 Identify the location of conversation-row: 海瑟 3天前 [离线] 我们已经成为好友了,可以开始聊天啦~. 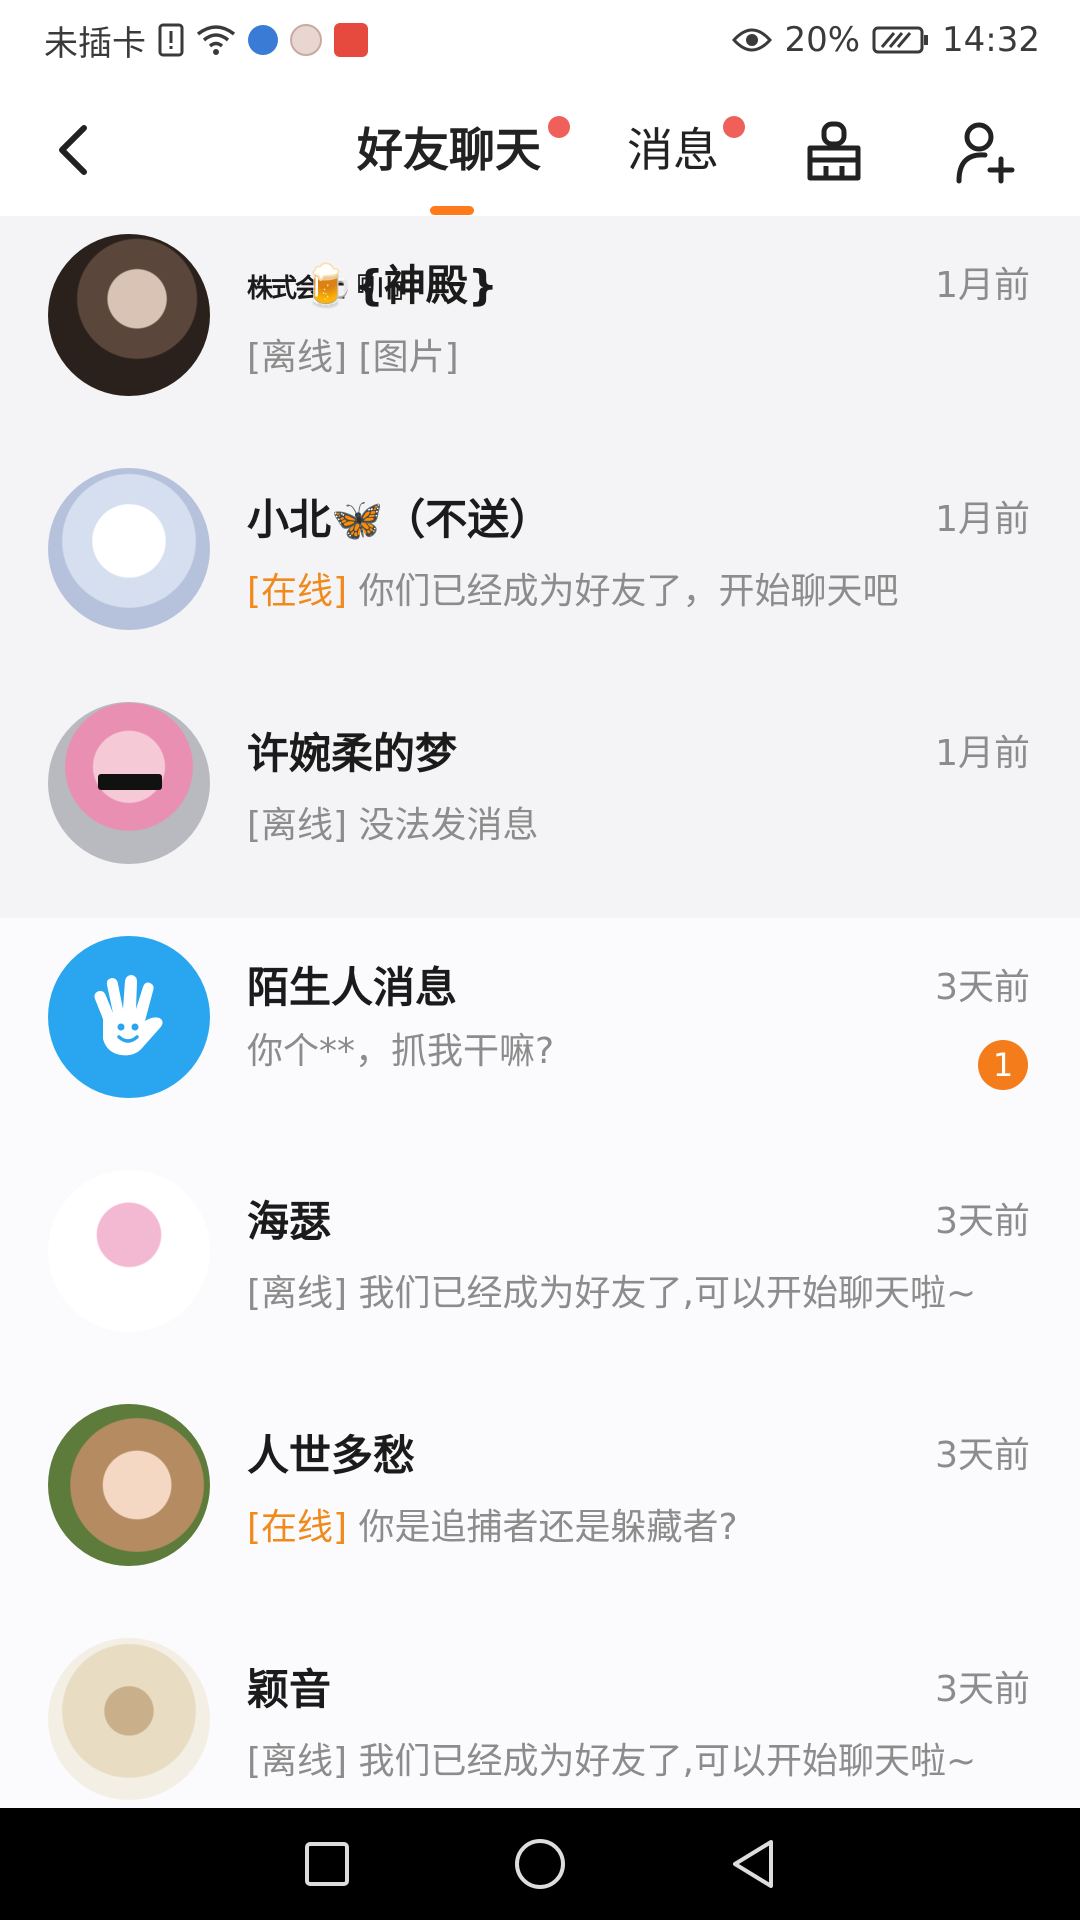
(540, 1269).